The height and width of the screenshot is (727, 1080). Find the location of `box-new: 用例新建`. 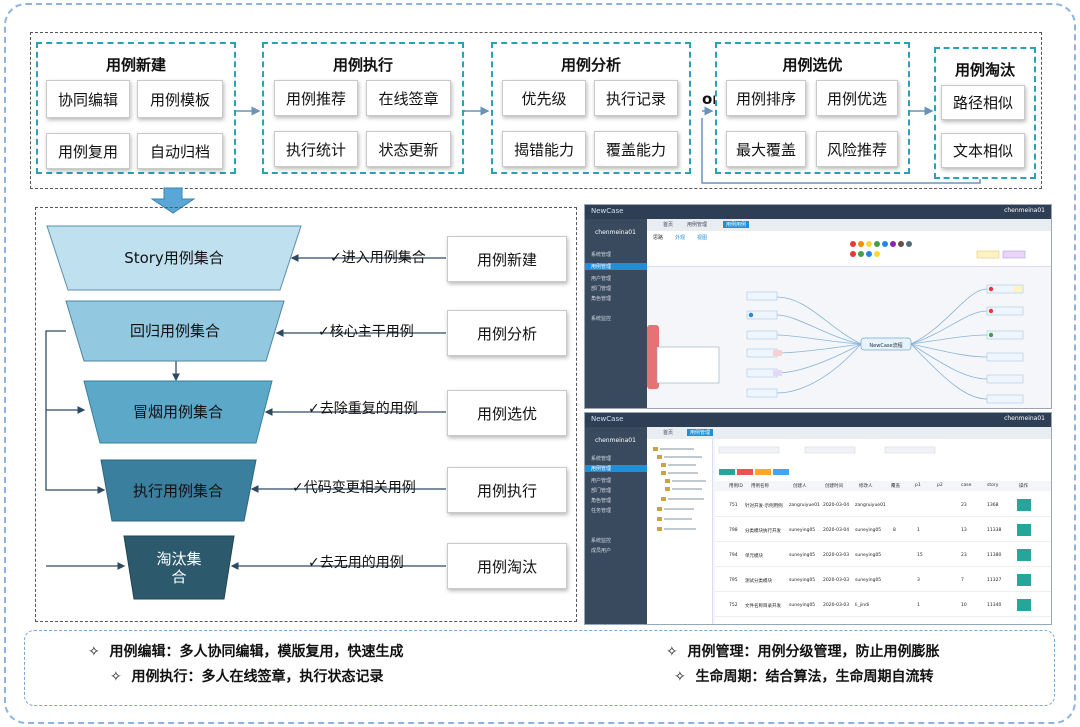

box-new: 用例新建 is located at coordinates (507, 259).